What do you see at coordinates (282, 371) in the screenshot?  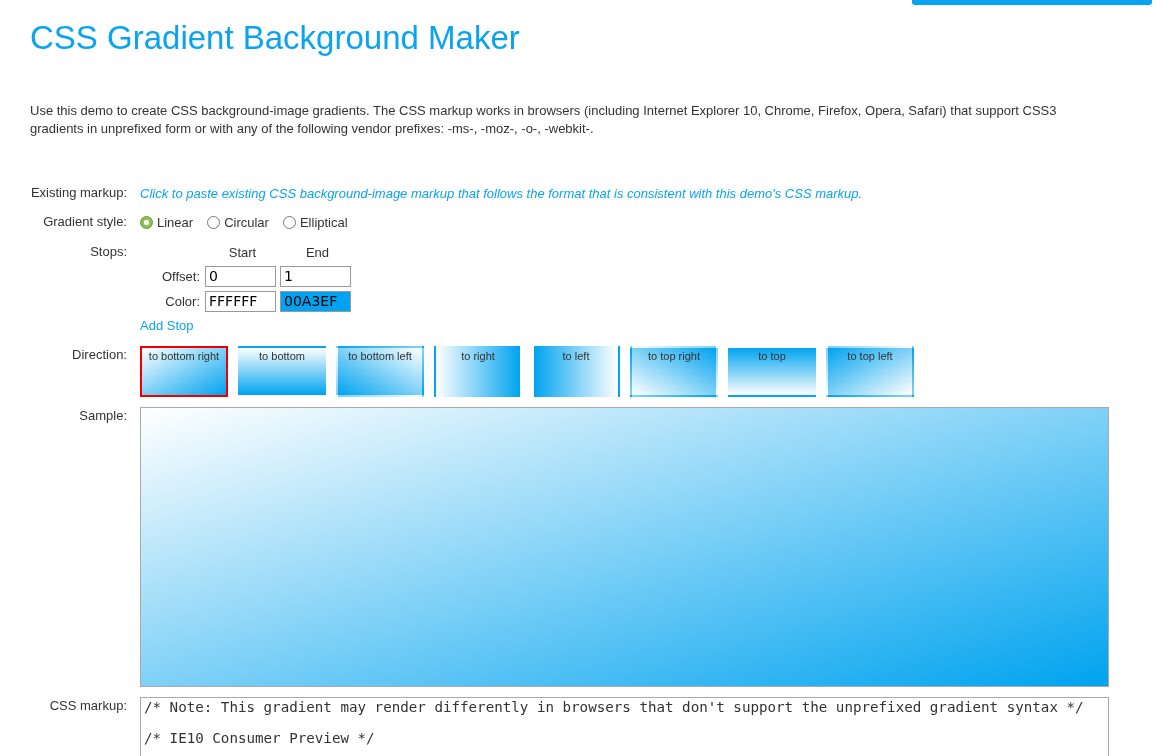 I see `direction-tile: to bottom` at bounding box center [282, 371].